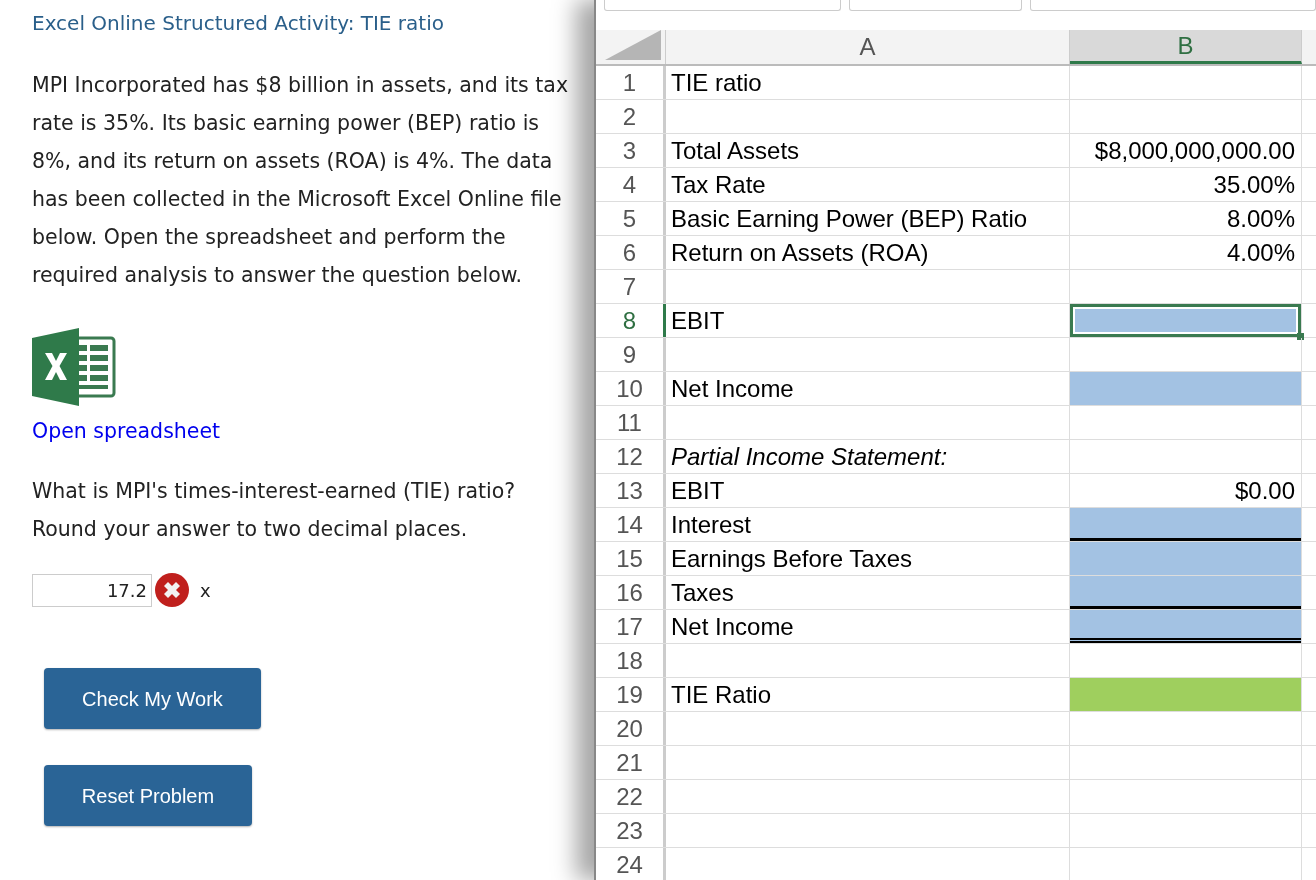  What do you see at coordinates (152, 698) in the screenshot?
I see `check-my-work-button: Check My Work` at bounding box center [152, 698].